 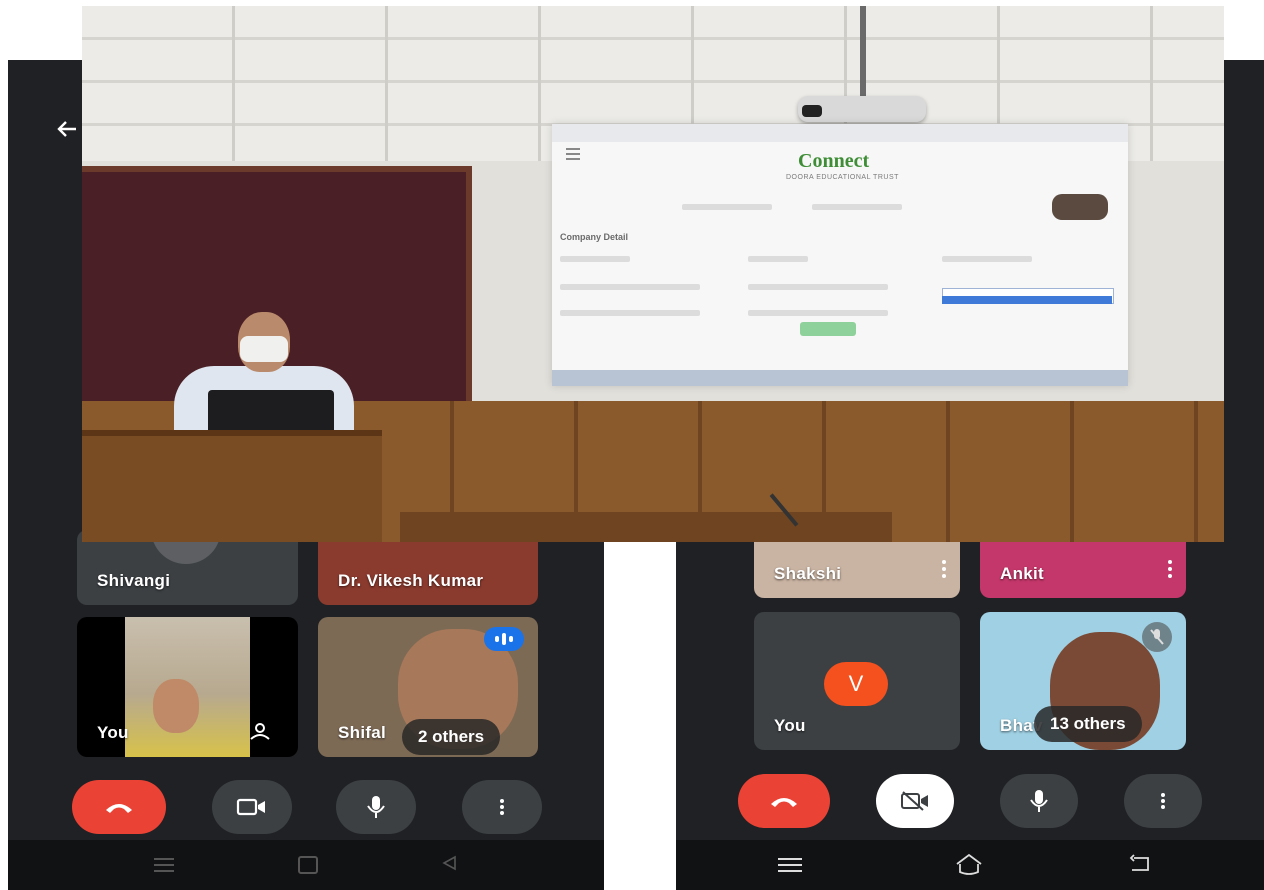 I want to click on avatar: V, so click(x=856, y=684).